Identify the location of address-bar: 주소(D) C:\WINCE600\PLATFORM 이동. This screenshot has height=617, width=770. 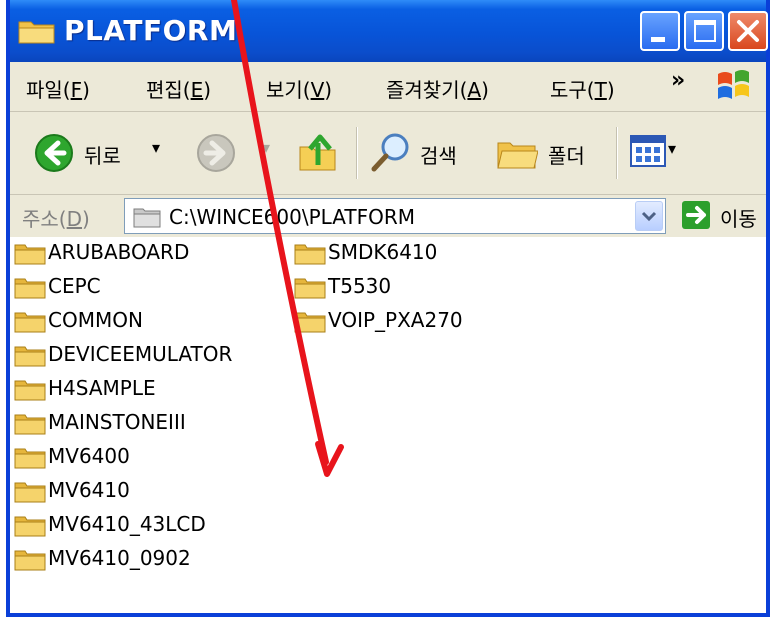
(388, 216).